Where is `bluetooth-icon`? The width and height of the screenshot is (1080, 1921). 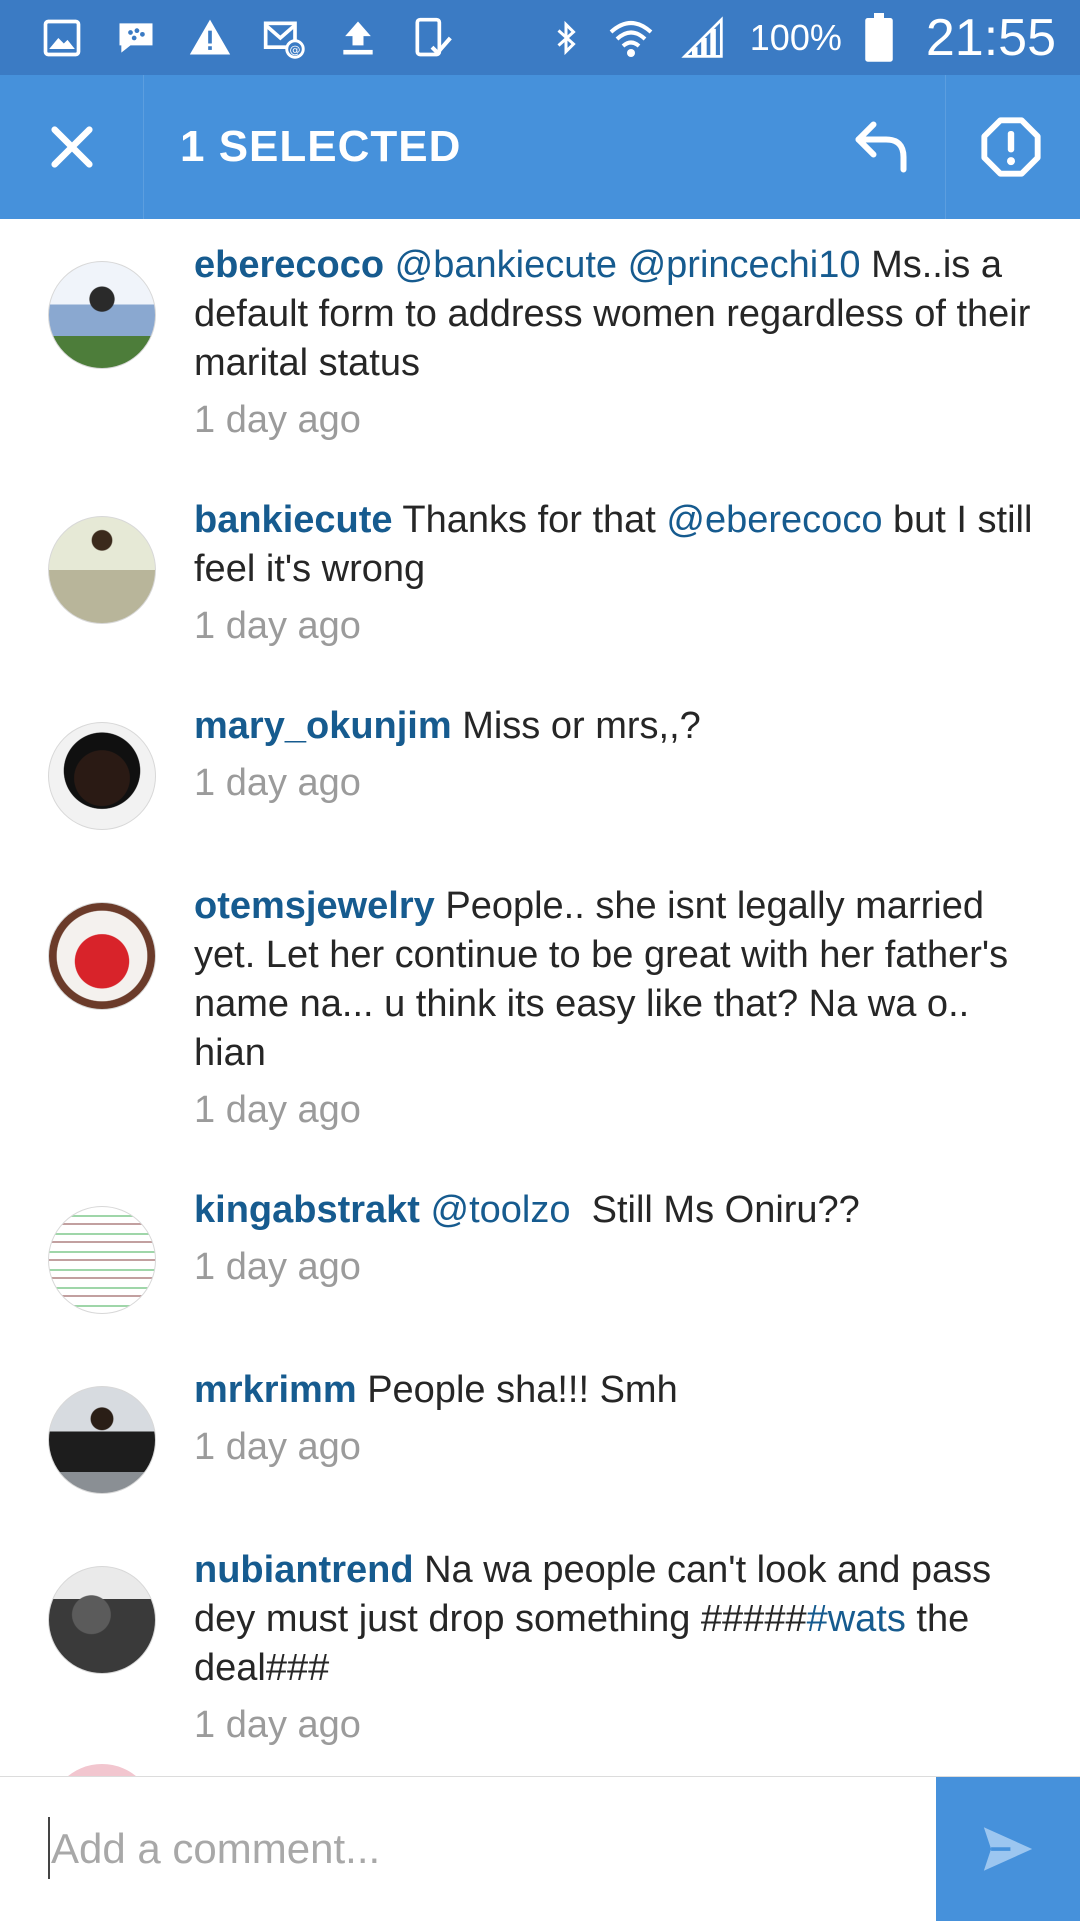
bluetooth-icon is located at coordinates (566, 38).